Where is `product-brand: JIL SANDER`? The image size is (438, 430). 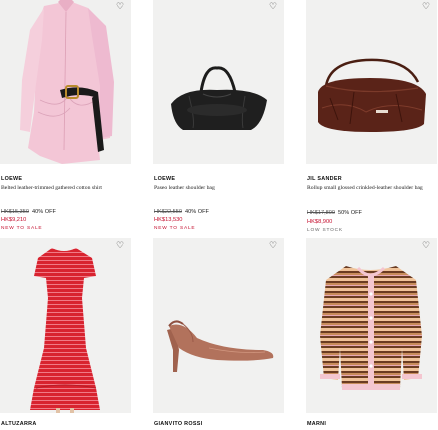 product-brand: JIL SANDER is located at coordinates (324, 179).